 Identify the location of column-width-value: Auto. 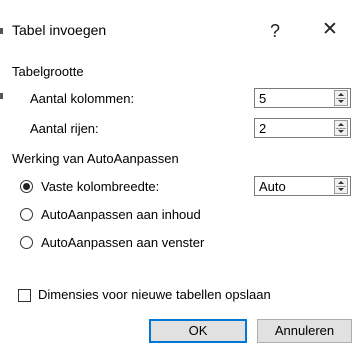
(272, 186).